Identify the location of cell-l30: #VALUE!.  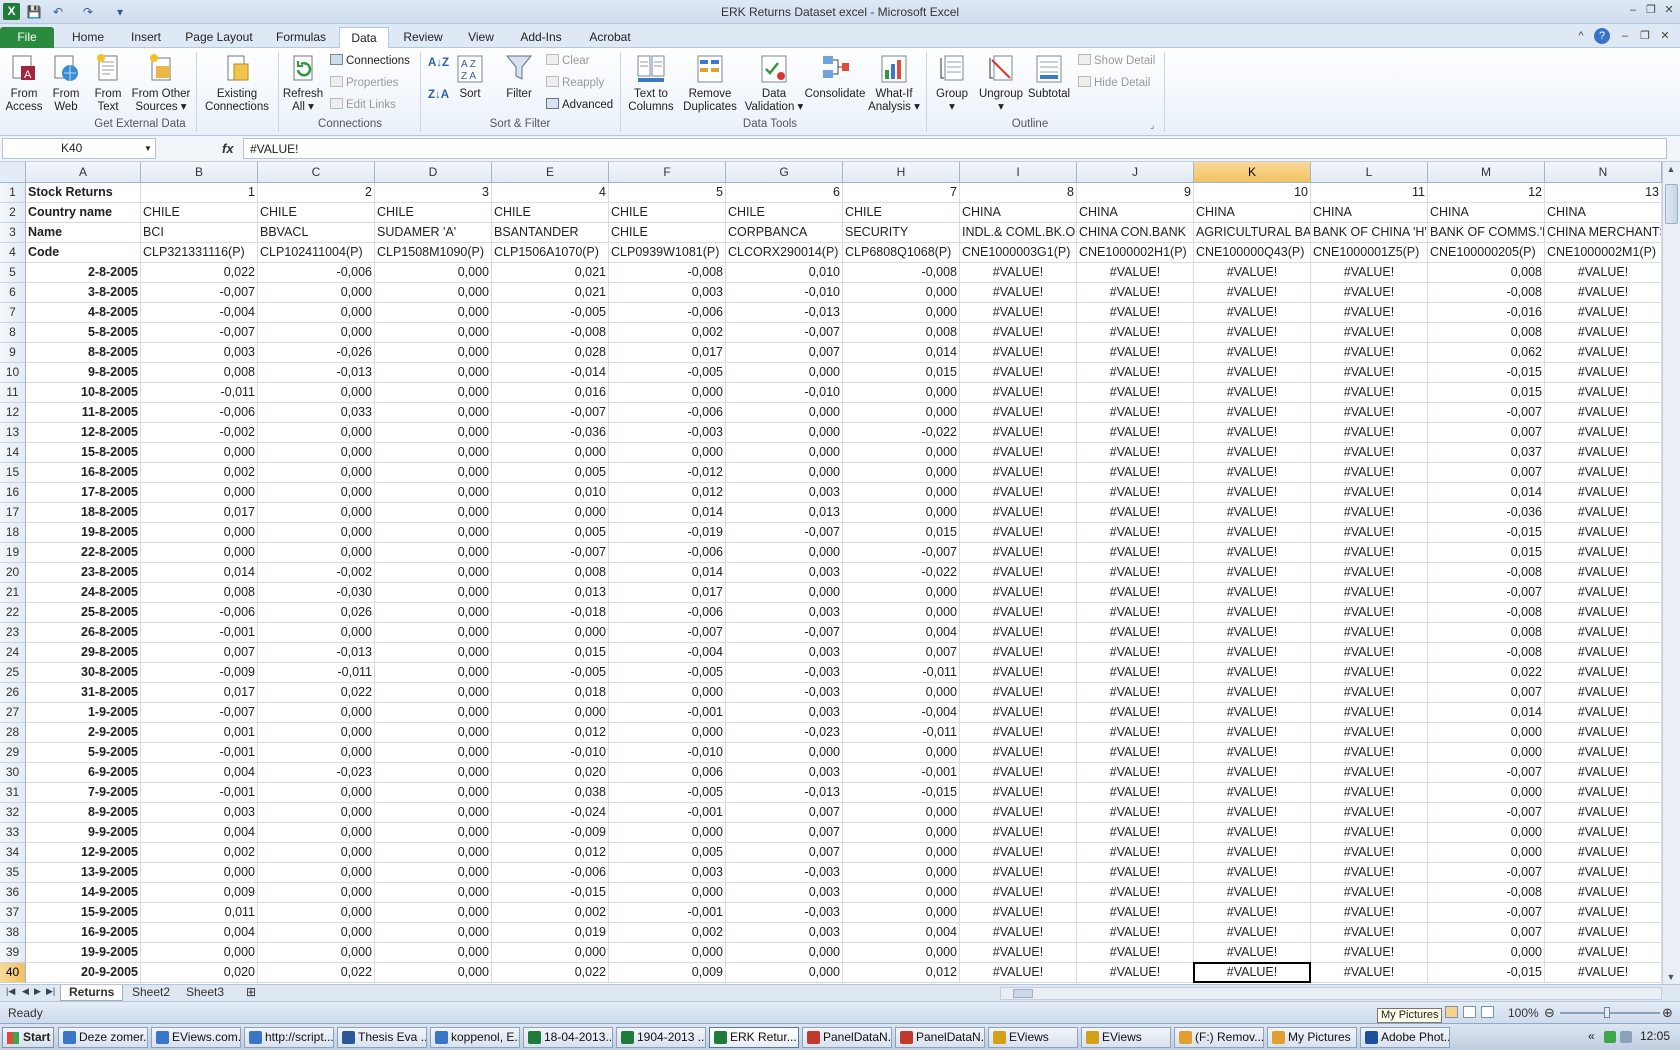
(1369, 773).